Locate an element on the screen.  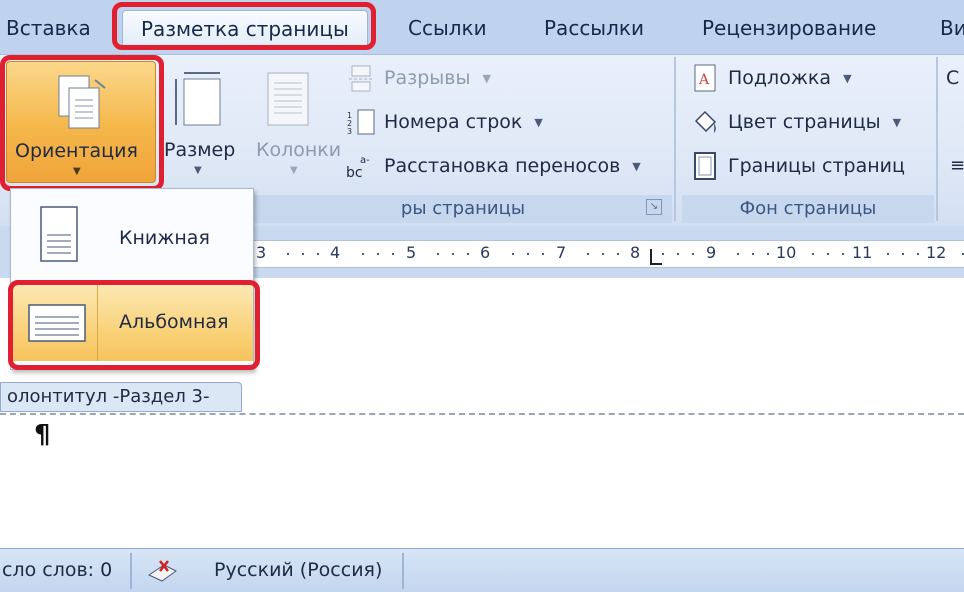
orientation-portrait-item: Книжная is located at coordinates (132, 234).